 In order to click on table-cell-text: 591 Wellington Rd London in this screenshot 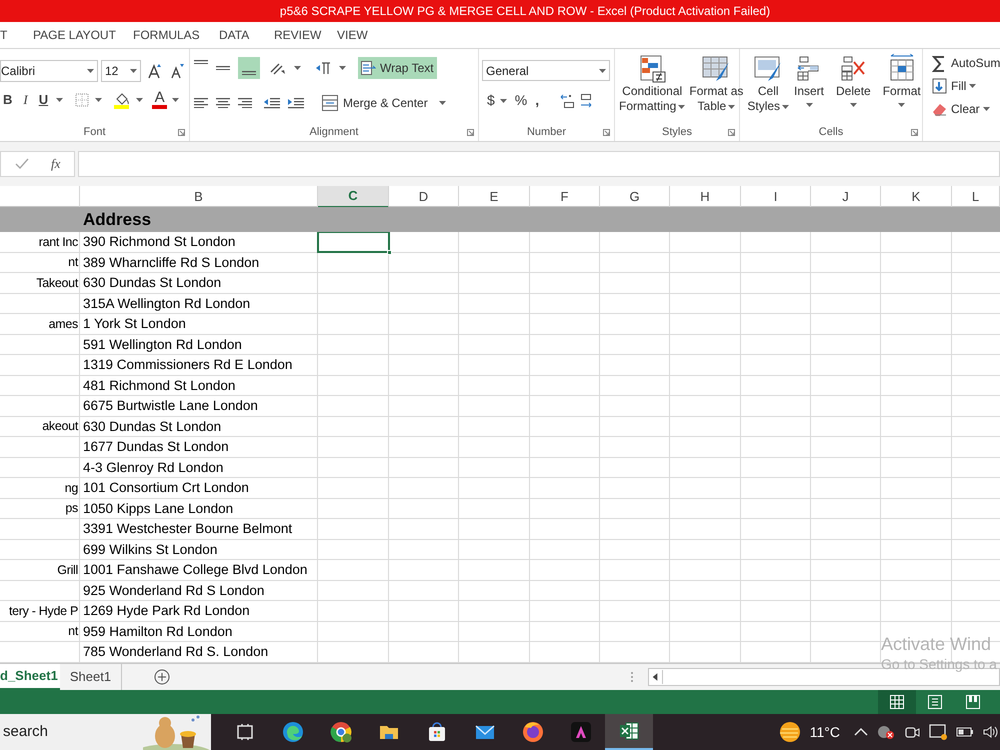, I will do `click(162, 345)`.